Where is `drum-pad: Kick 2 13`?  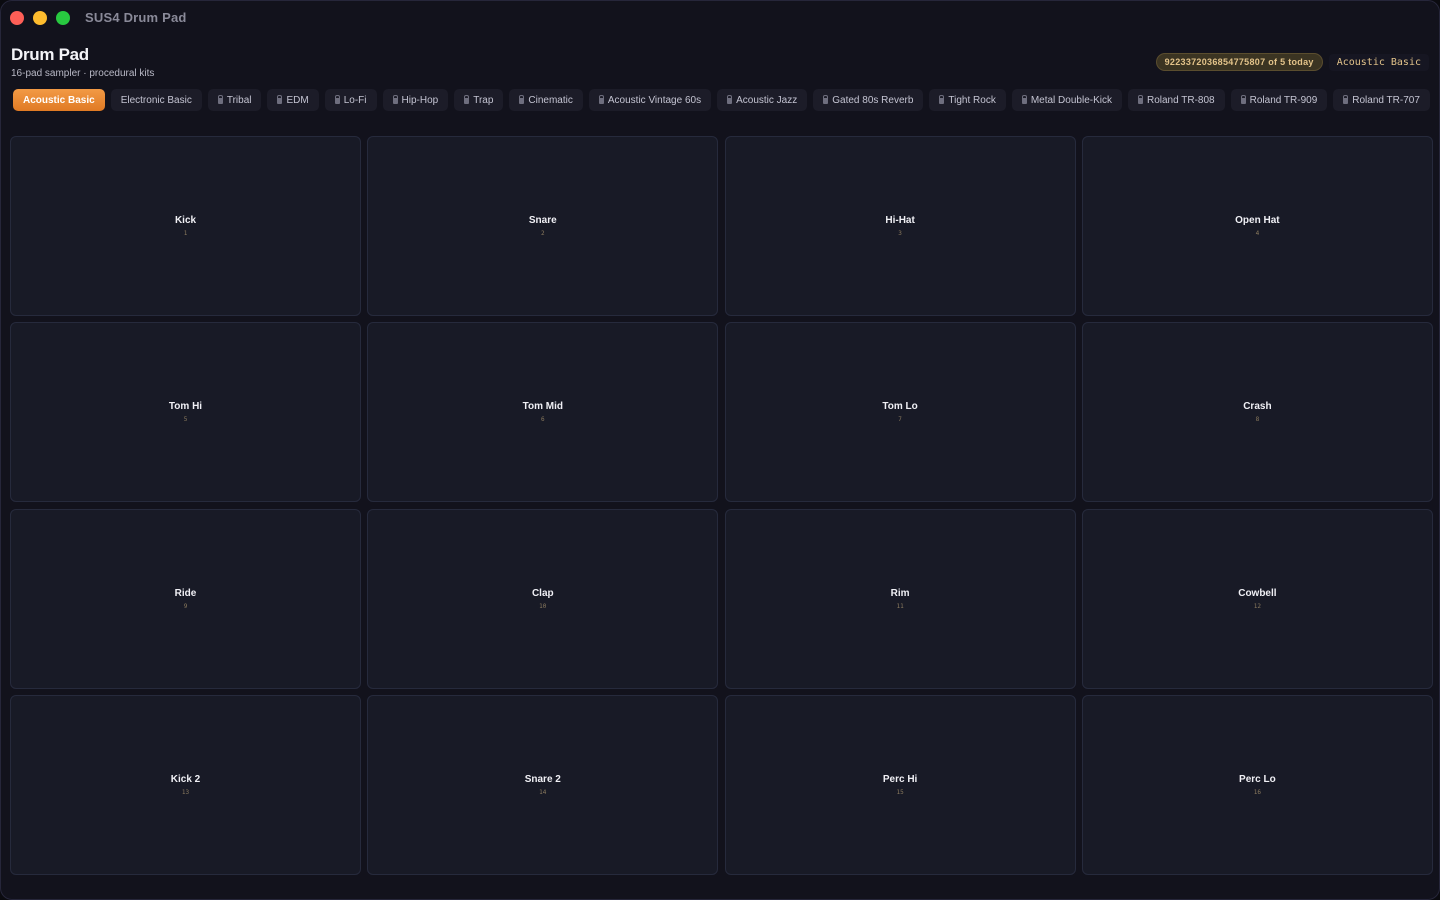 drum-pad: Kick 2 13 is located at coordinates (185, 784).